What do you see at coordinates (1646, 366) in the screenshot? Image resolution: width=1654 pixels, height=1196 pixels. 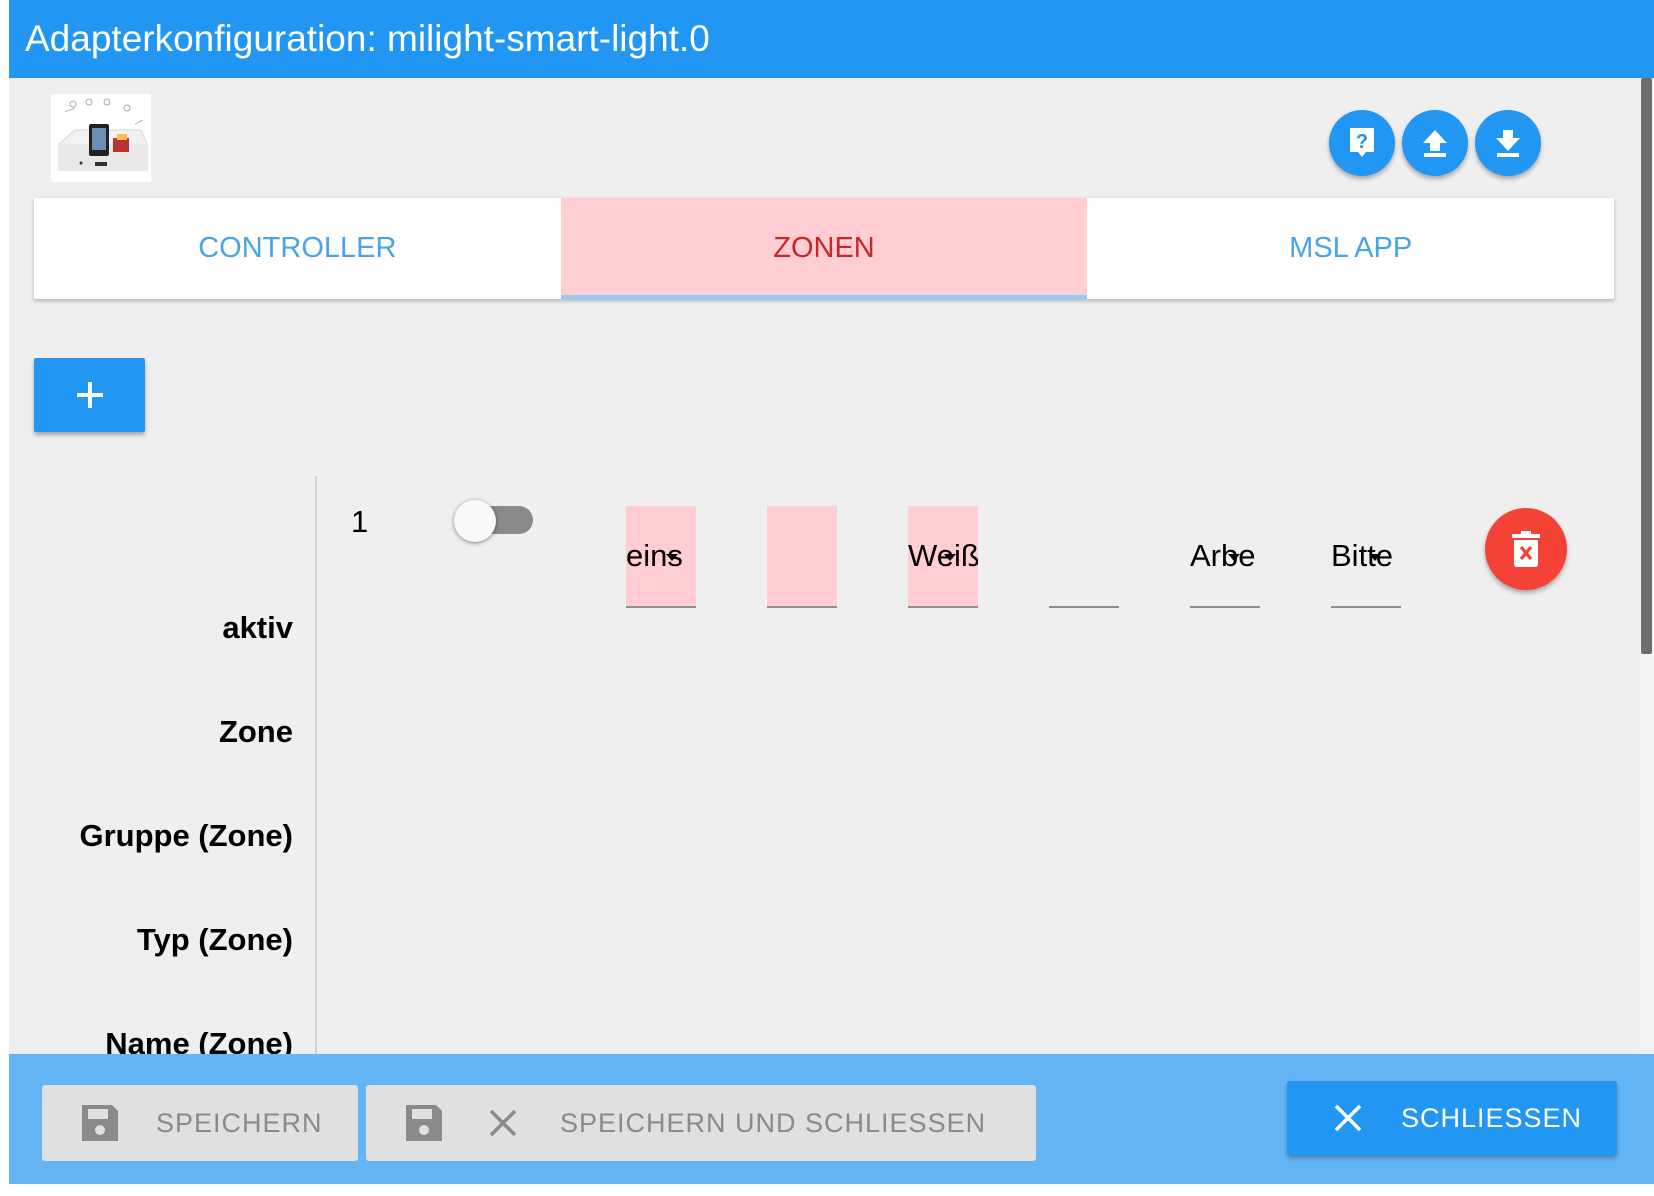 I see `scrollbar-thumb` at bounding box center [1646, 366].